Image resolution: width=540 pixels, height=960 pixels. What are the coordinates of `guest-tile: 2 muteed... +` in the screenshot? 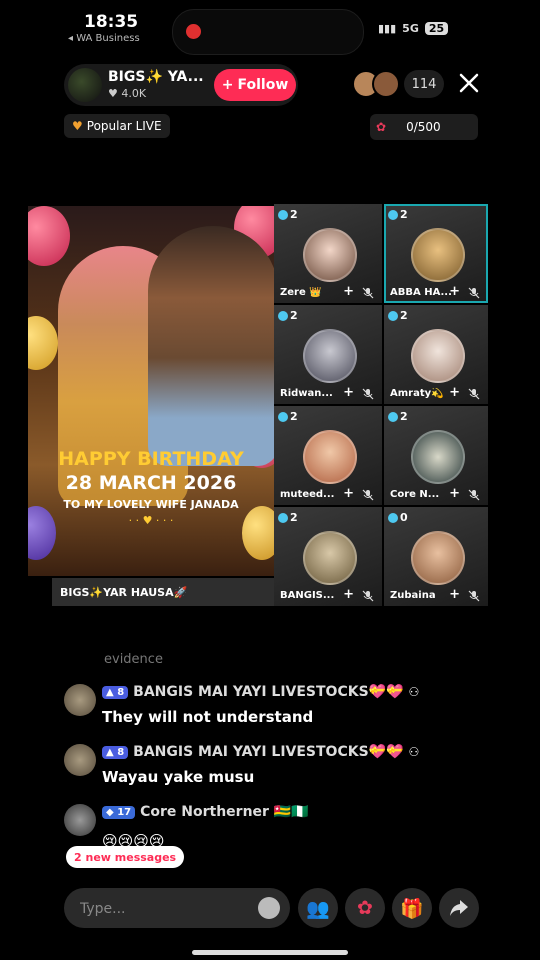 It's located at (328, 455).